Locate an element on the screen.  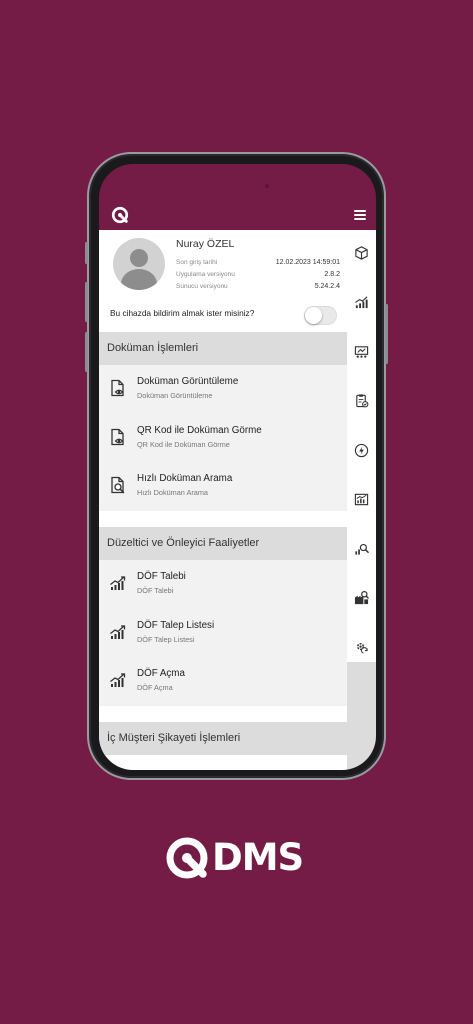
menu-item-subtitle: Doküman Görüntüleme is located at coordinates (175, 395).